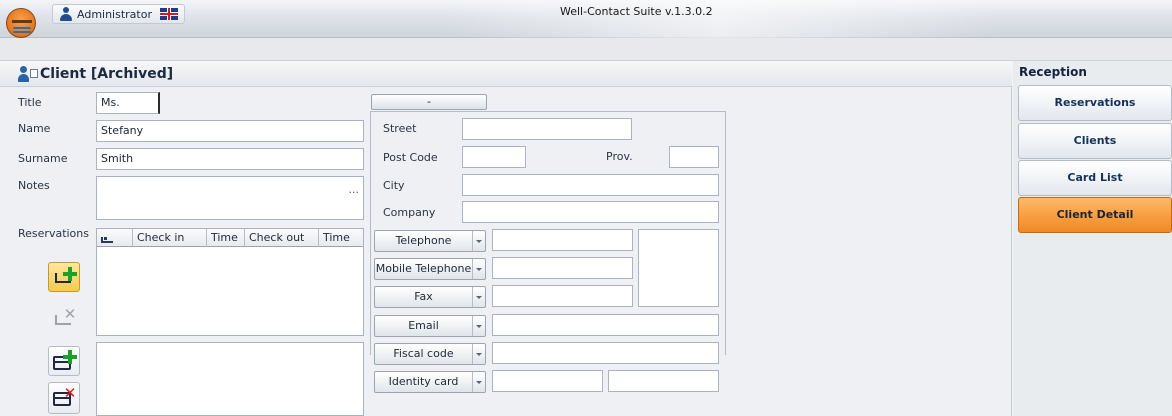 The image size is (1172, 416). What do you see at coordinates (1095, 103) in the screenshot?
I see `sidebar-item-reservations: Reservations` at bounding box center [1095, 103].